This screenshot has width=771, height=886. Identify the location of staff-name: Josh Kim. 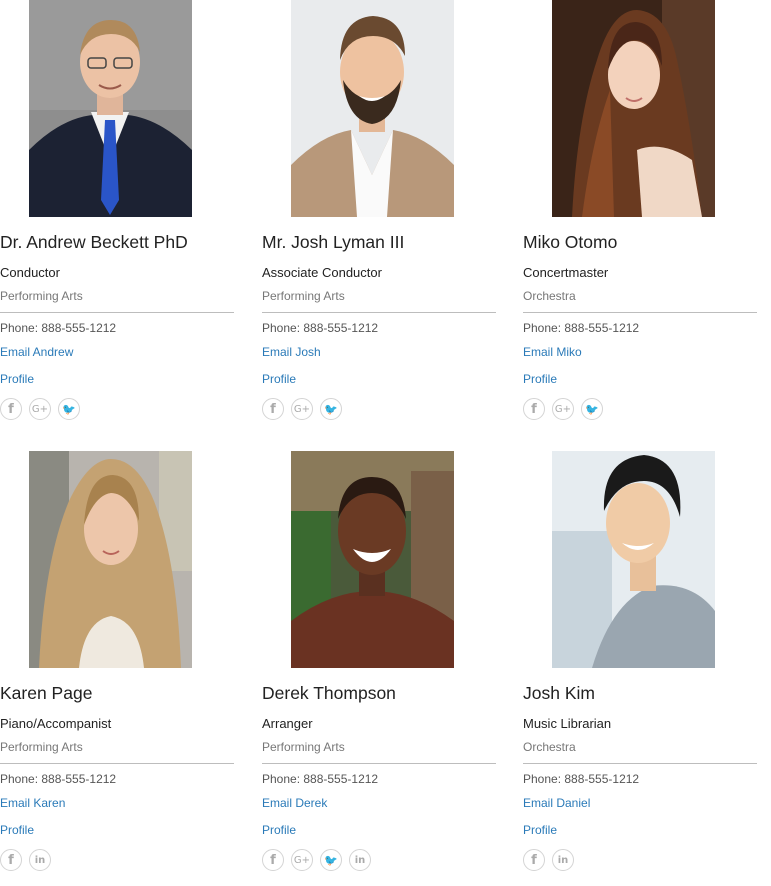
(559, 693).